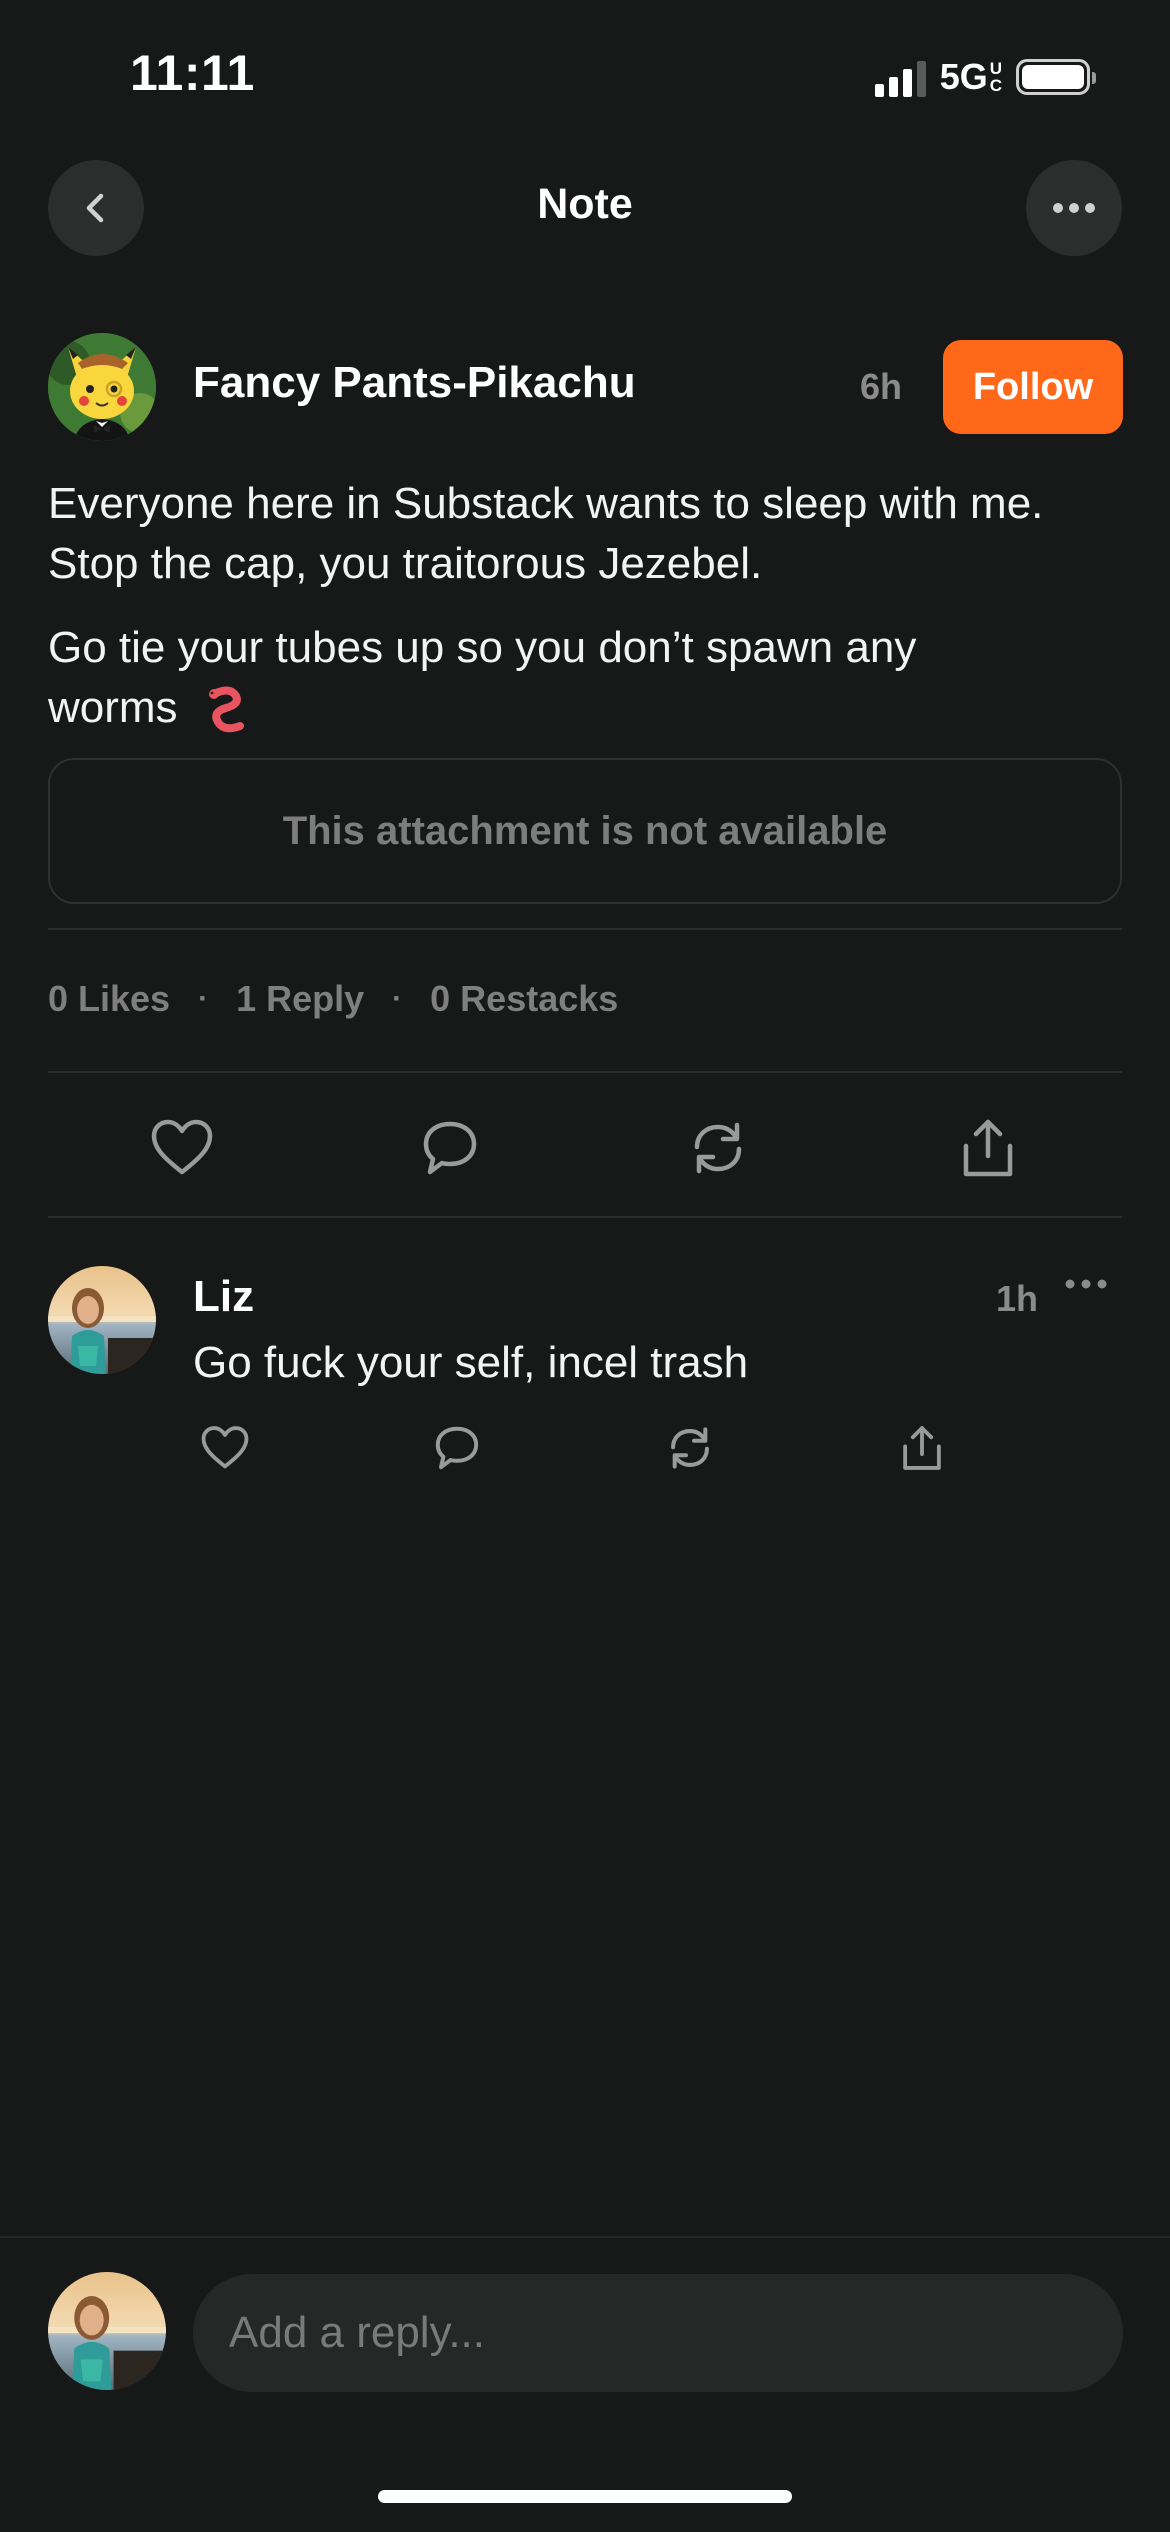 The width and height of the screenshot is (1170, 2532). I want to click on current-user-avatar, so click(107, 2331).